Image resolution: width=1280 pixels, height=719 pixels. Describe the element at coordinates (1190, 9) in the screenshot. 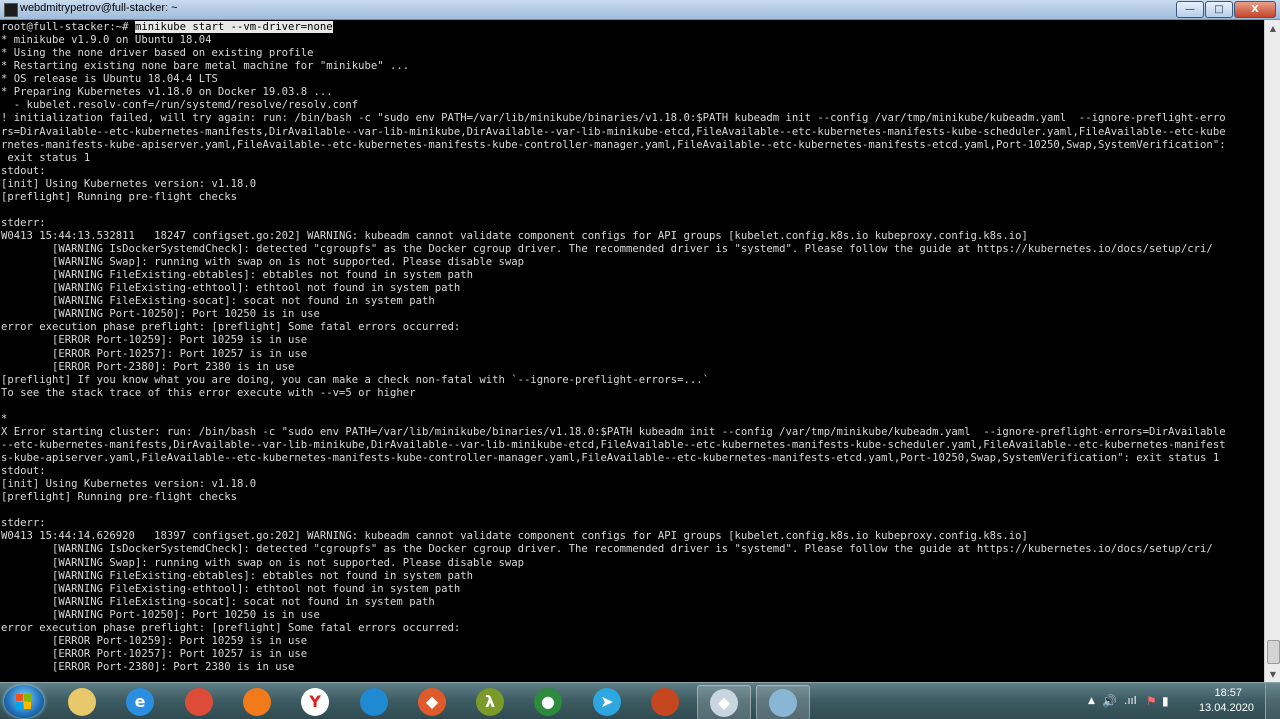

I see `minimize-button: —` at that location.